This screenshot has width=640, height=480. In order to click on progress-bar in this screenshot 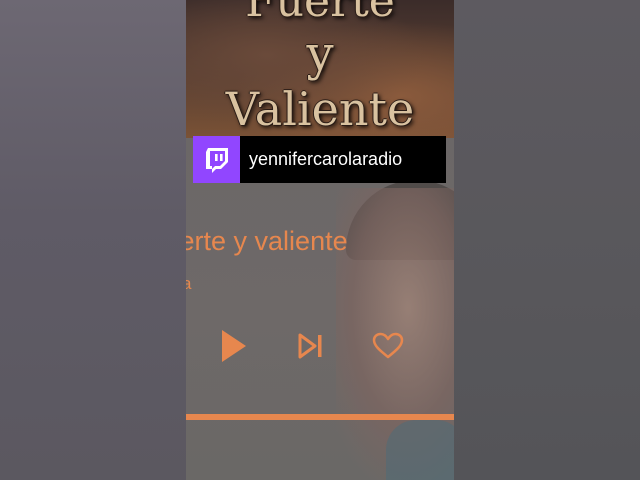, I will do `click(320, 417)`.